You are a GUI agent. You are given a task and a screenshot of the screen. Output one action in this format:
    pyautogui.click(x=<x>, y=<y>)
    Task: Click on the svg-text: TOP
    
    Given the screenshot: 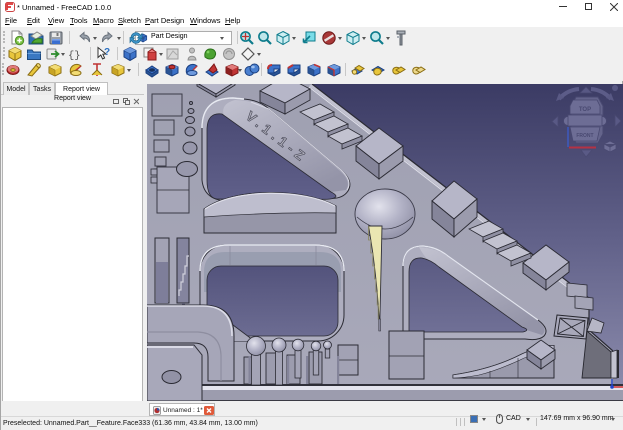 What is the action you would take?
    pyautogui.click(x=585, y=110)
    